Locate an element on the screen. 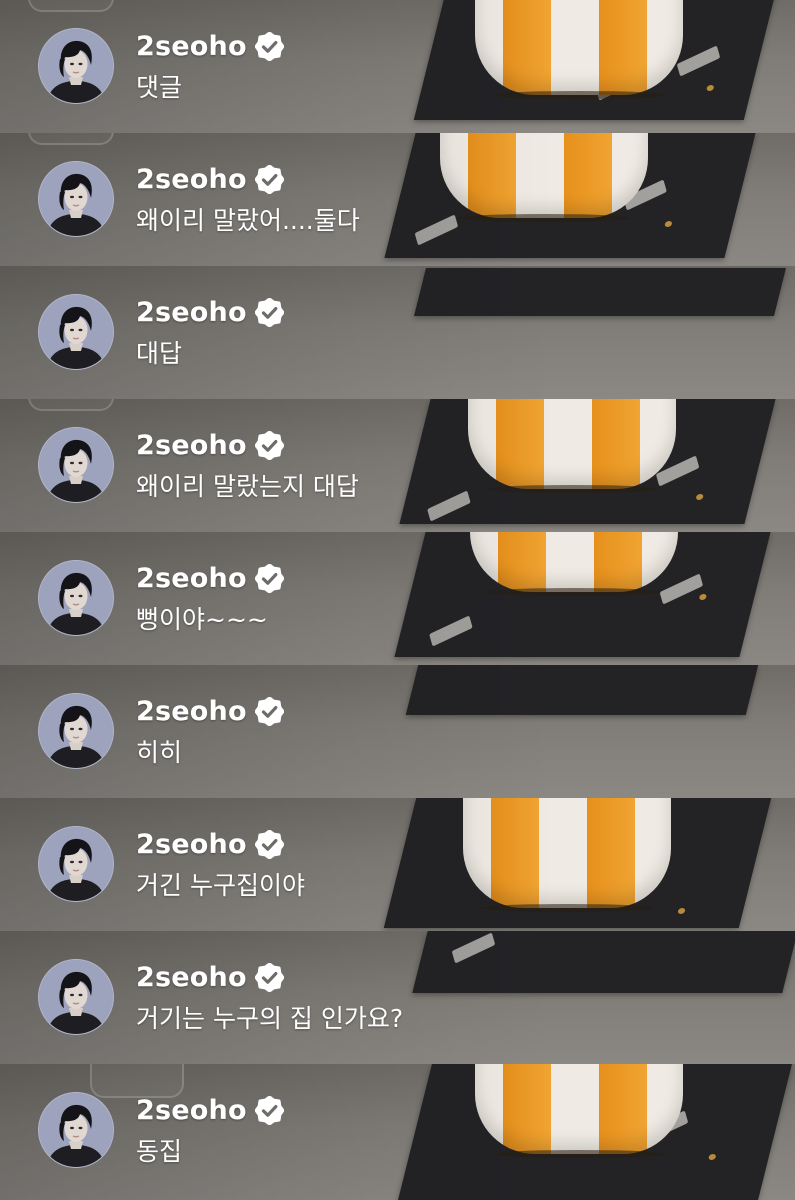 Image resolution: width=795 pixels, height=1200 pixels. comment-strip: 2seoho 거긴 누구집이야 is located at coordinates (397, 864).